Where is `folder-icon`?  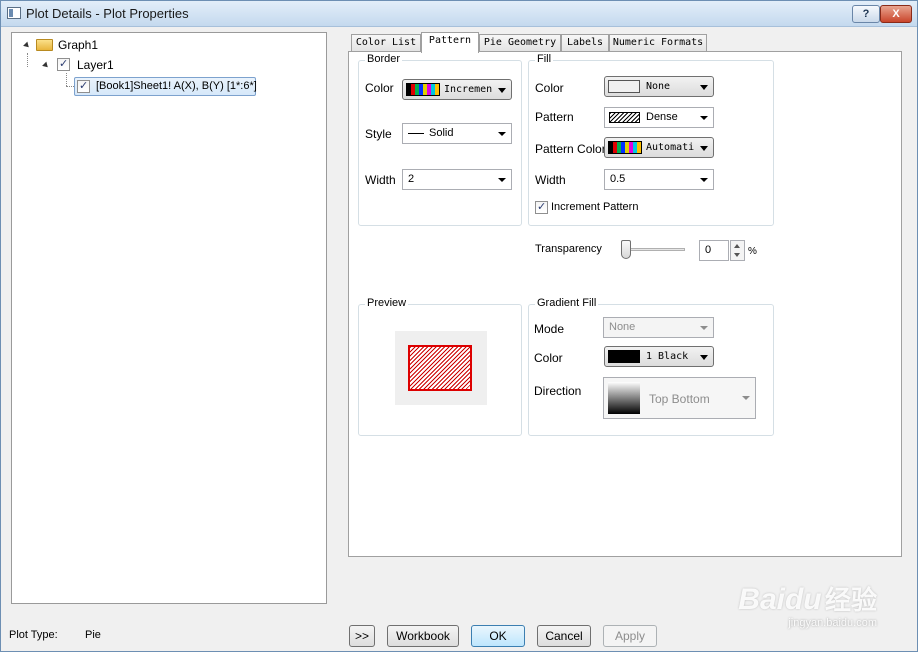
folder-icon is located at coordinates (44, 45).